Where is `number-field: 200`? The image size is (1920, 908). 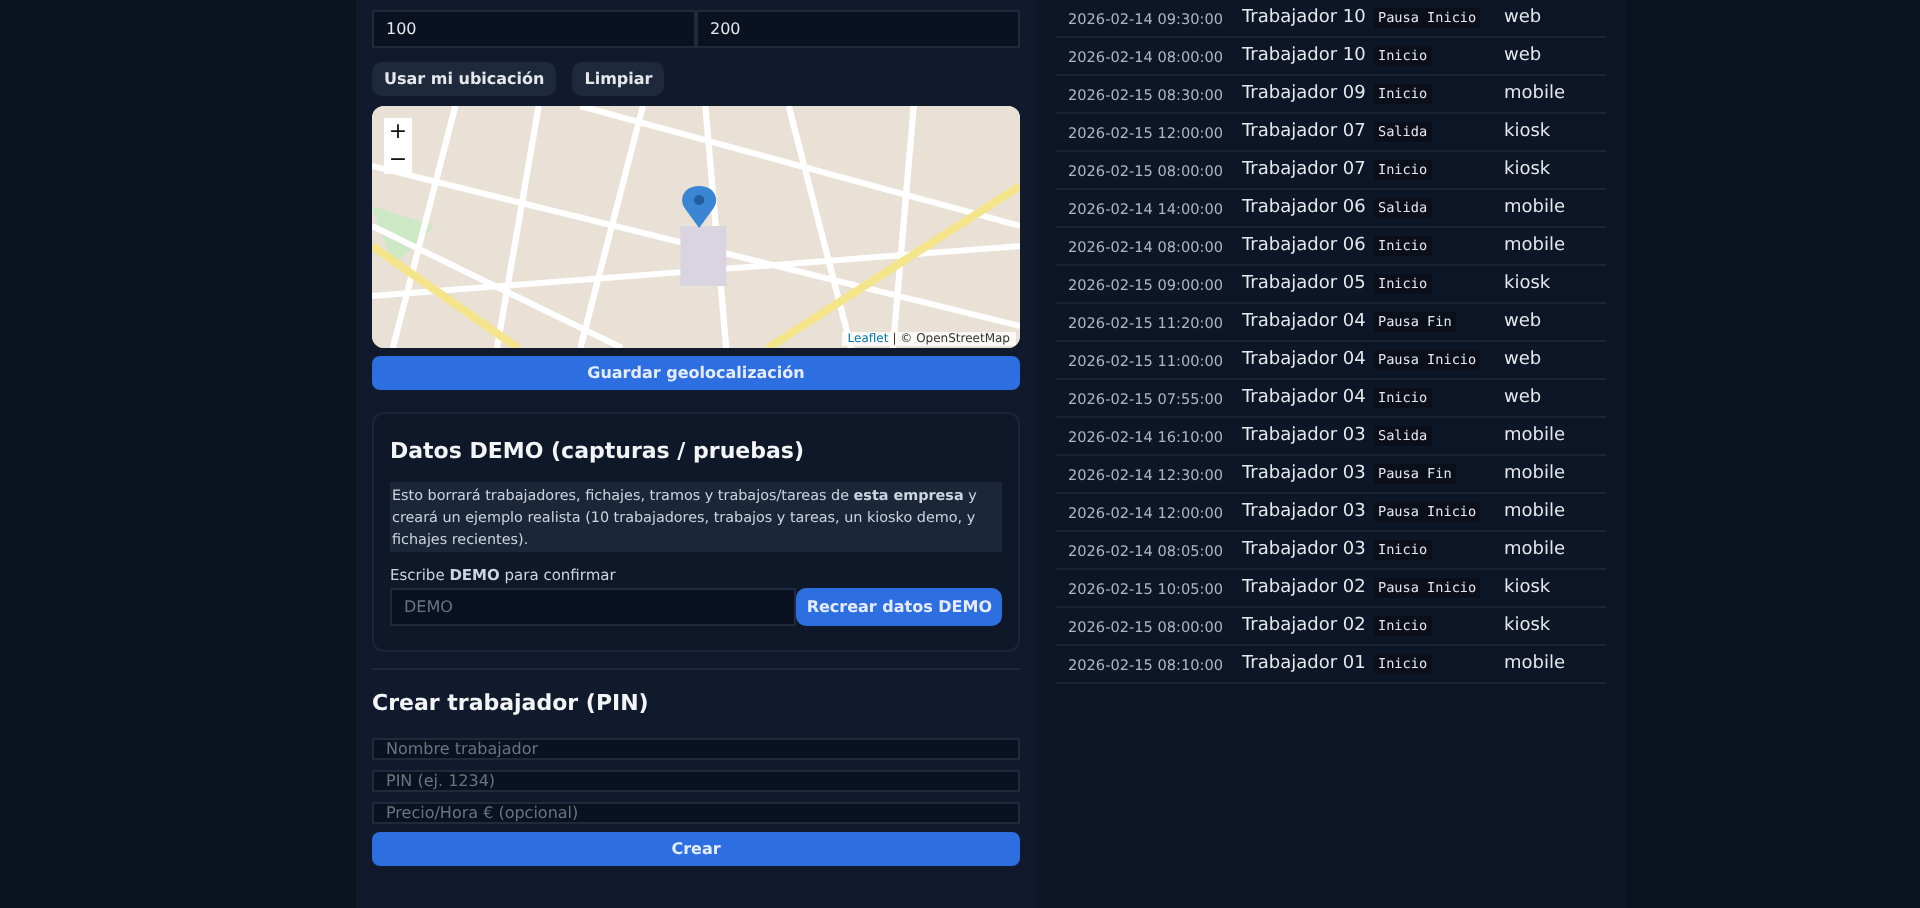 number-field: 200 is located at coordinates (858, 29).